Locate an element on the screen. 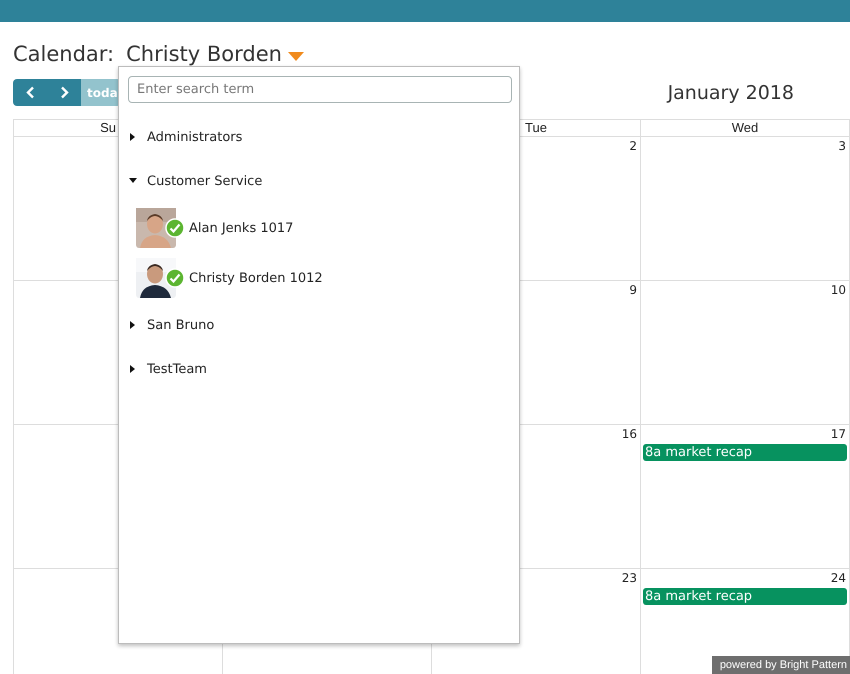 The height and width of the screenshot is (674, 850). day-header: Su is located at coordinates (108, 127).